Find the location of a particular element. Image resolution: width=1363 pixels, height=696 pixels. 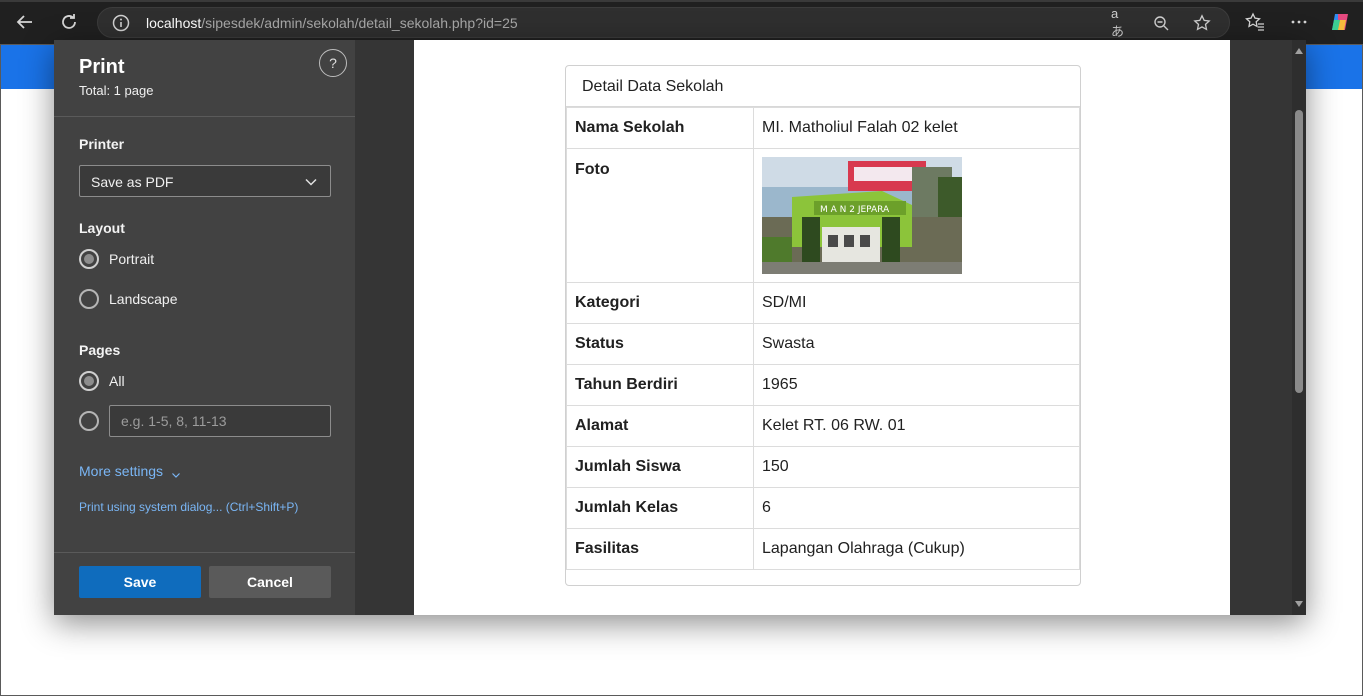

row-value: 1965 is located at coordinates (916, 385).